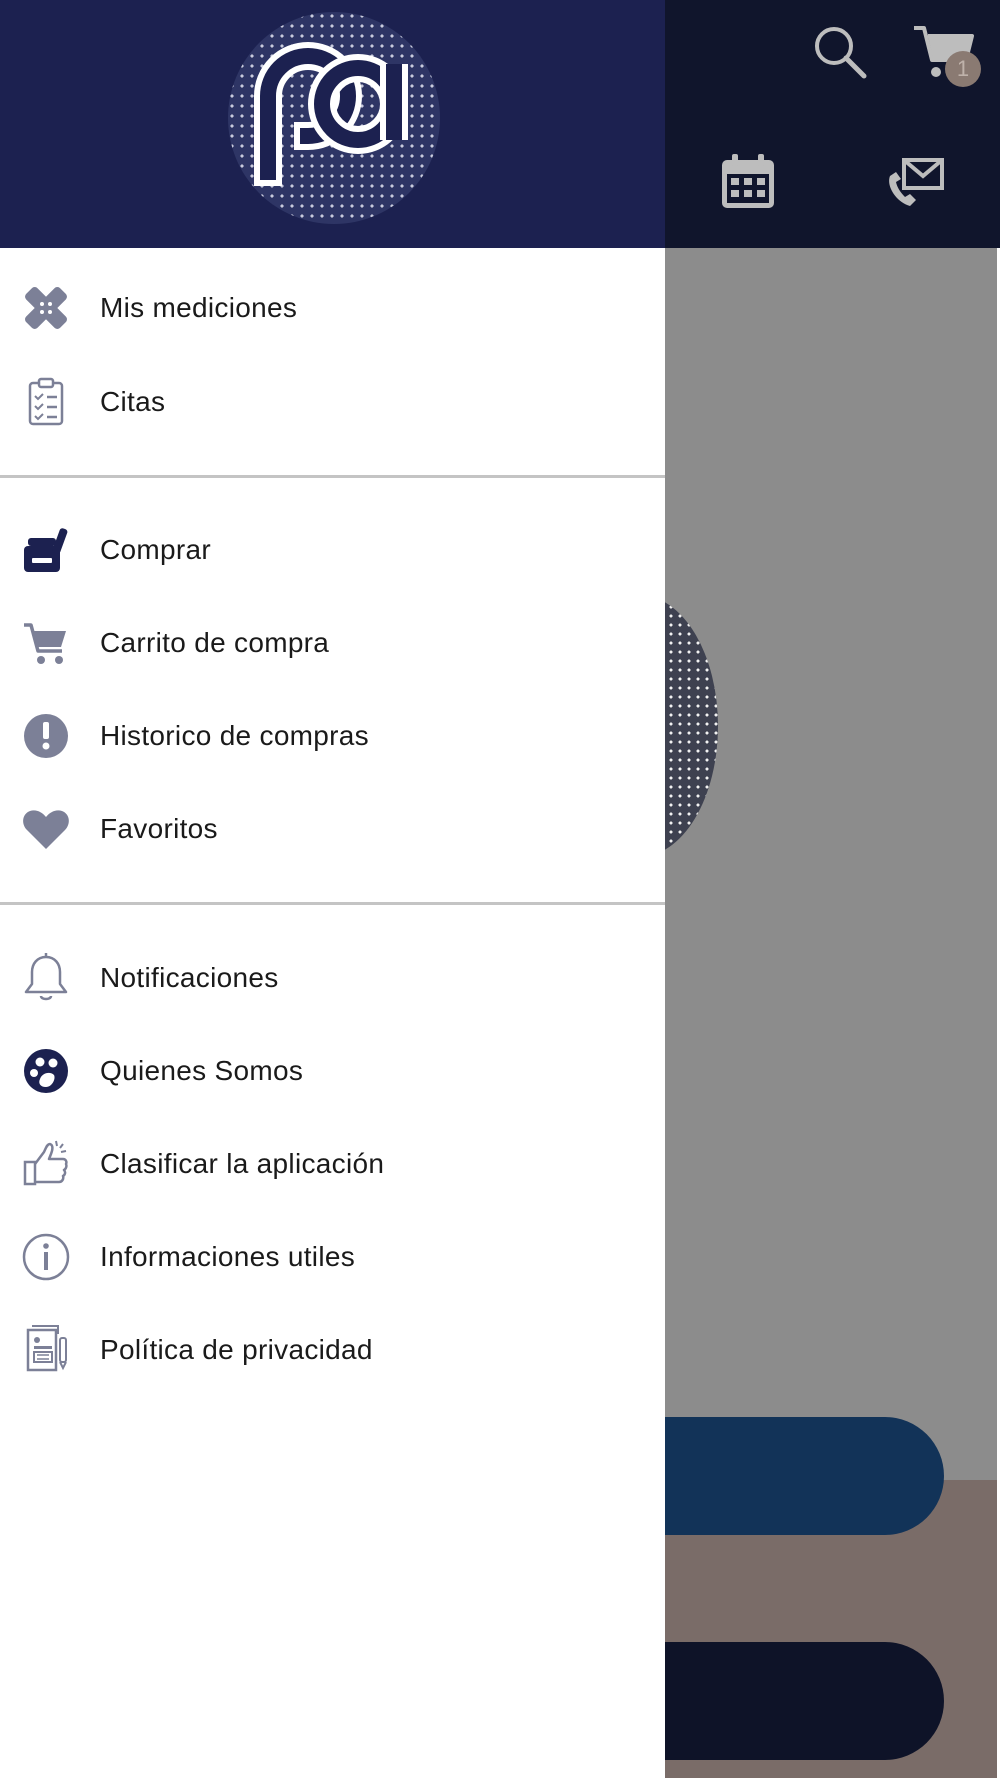  What do you see at coordinates (334, 118) in the screenshot?
I see `pd-logo` at bounding box center [334, 118].